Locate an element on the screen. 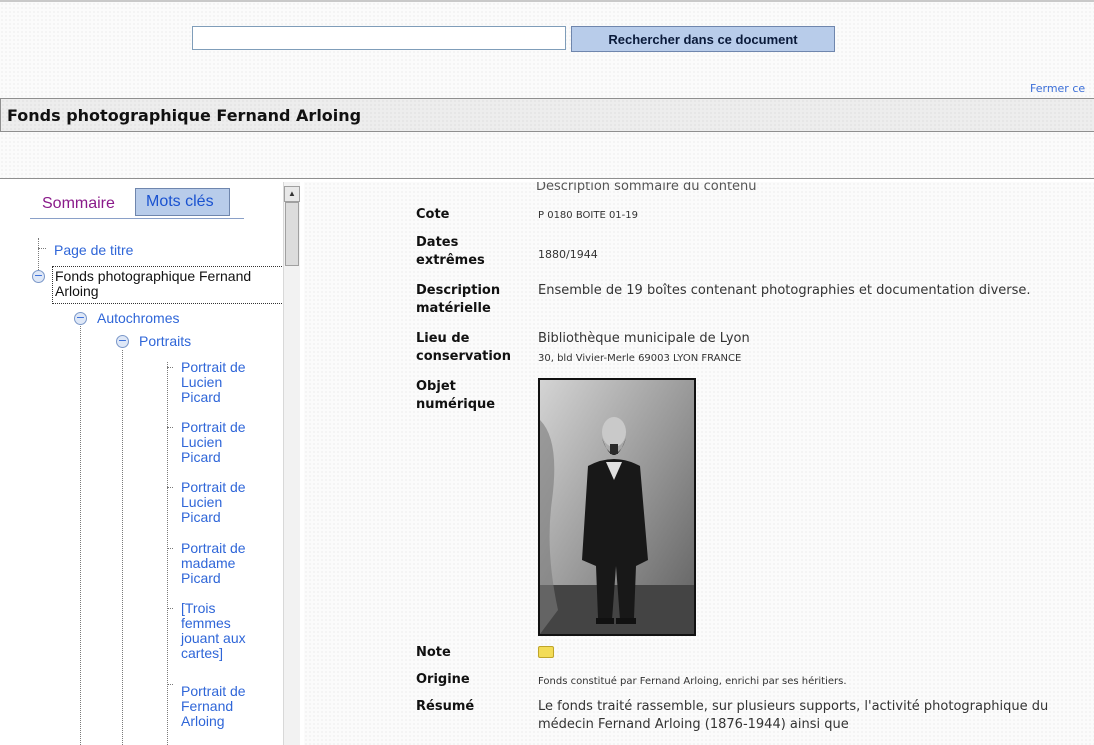  field-label: Dates extrêmes is located at coordinates (450, 251).